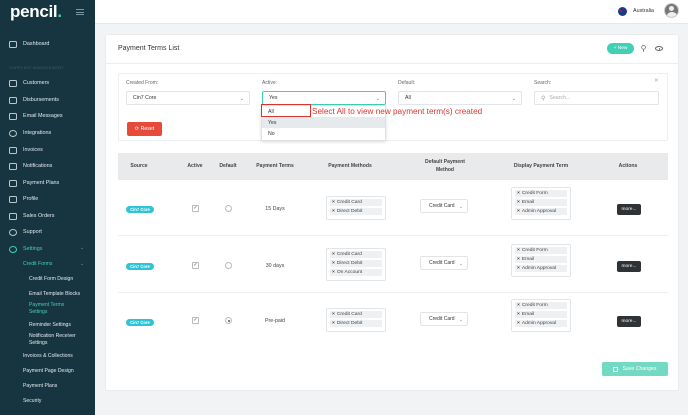 The image size is (688, 415). I want to click on pencil-logo: pencil., so click(36, 12).